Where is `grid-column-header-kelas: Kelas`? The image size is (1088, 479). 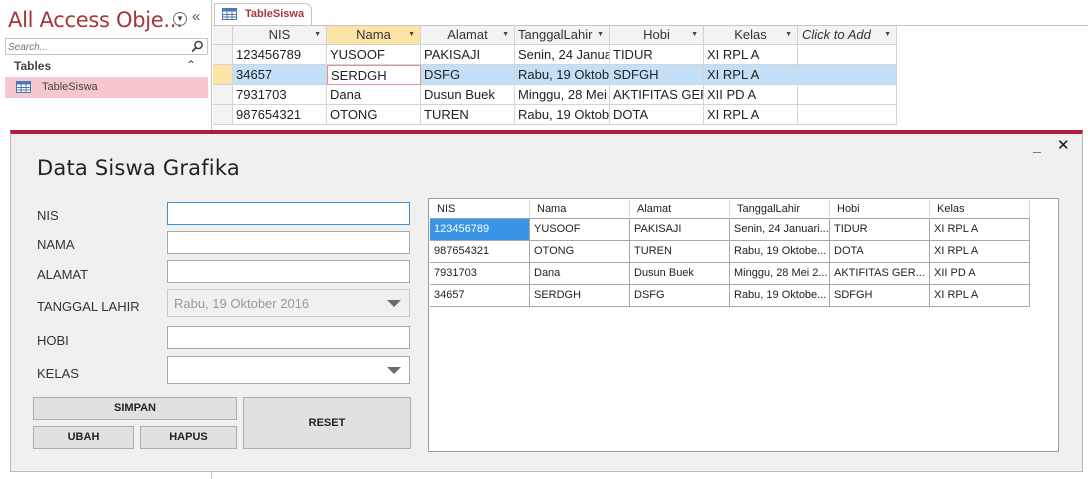
grid-column-header-kelas: Kelas is located at coordinates (980, 209).